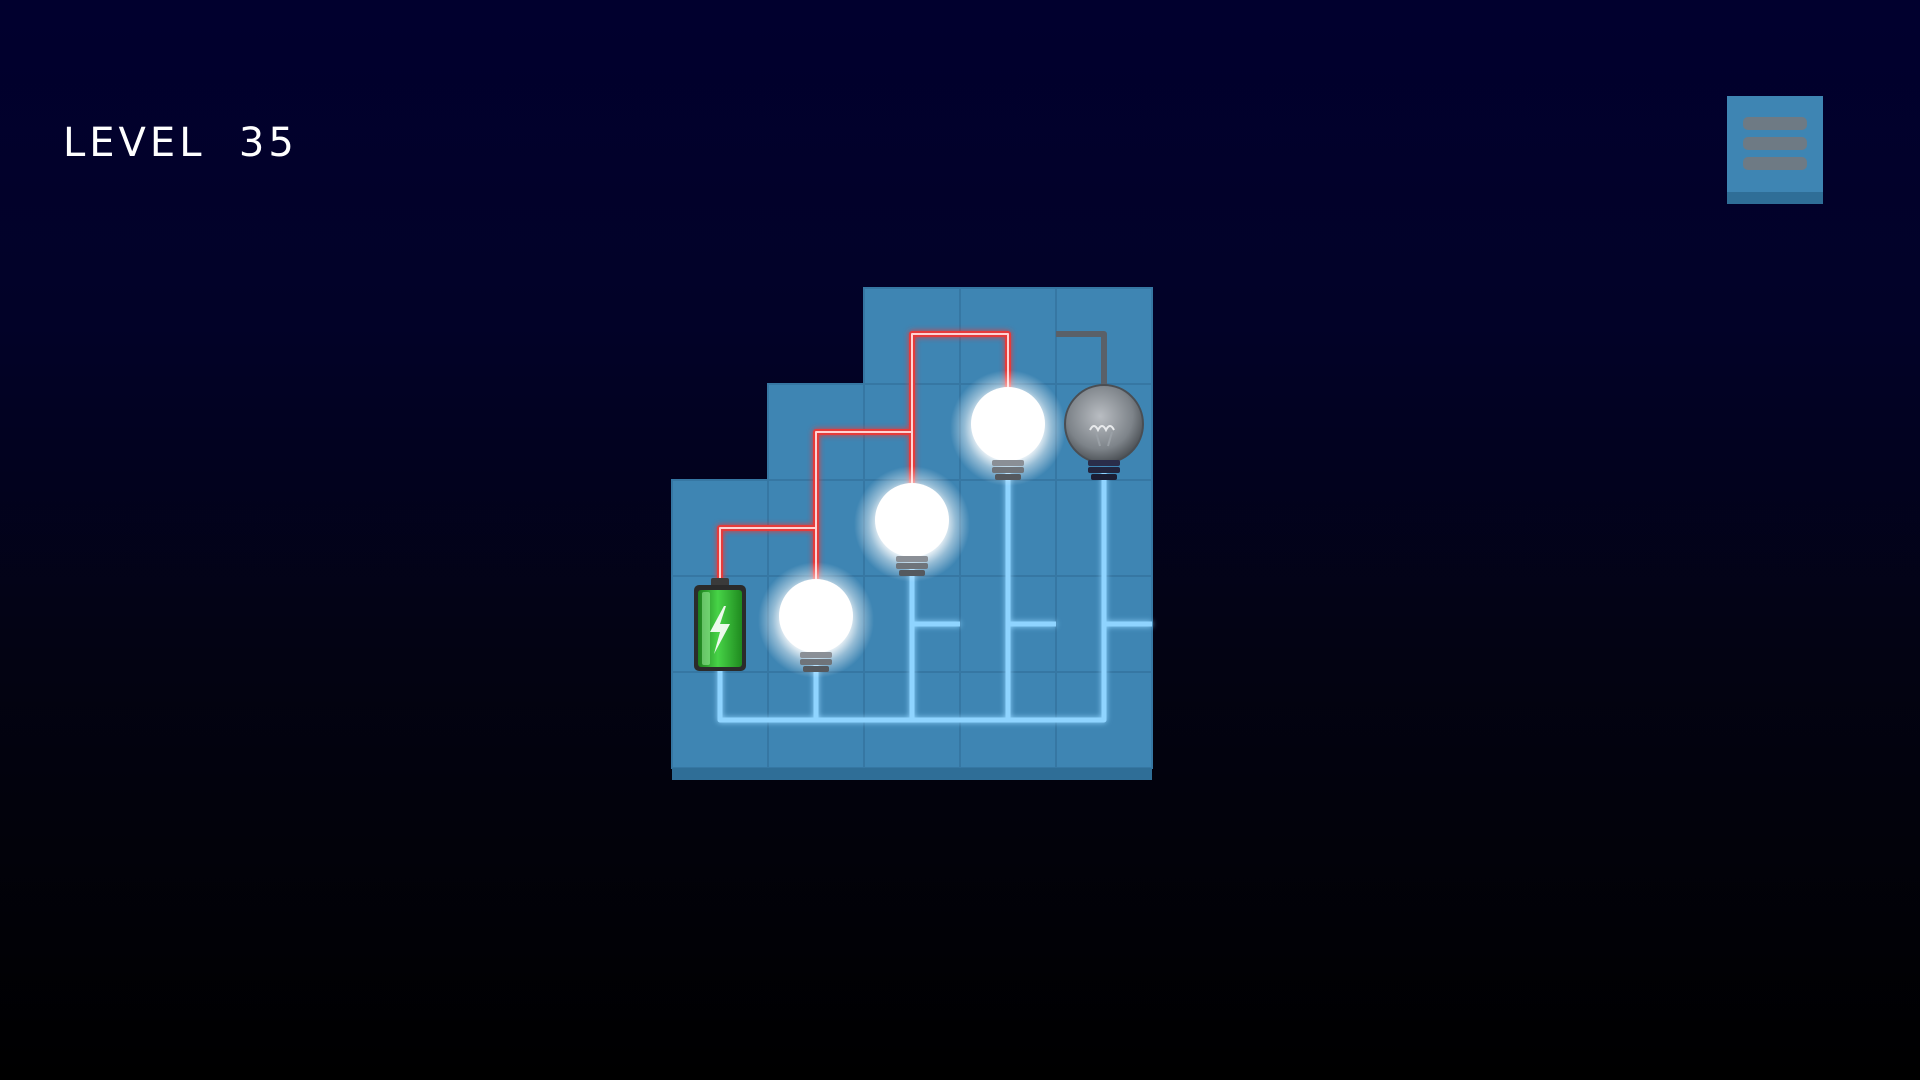 This screenshot has height=1080, width=1920. What do you see at coordinates (720, 624) in the screenshot?
I see `battery-icon` at bounding box center [720, 624].